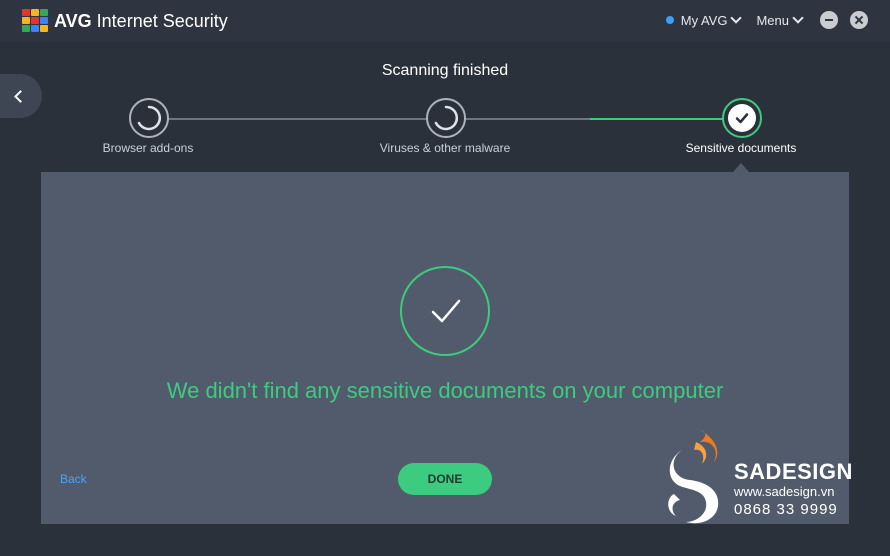 Image resolution: width=890 pixels, height=556 pixels. I want to click on status-dot-icon, so click(669, 20).